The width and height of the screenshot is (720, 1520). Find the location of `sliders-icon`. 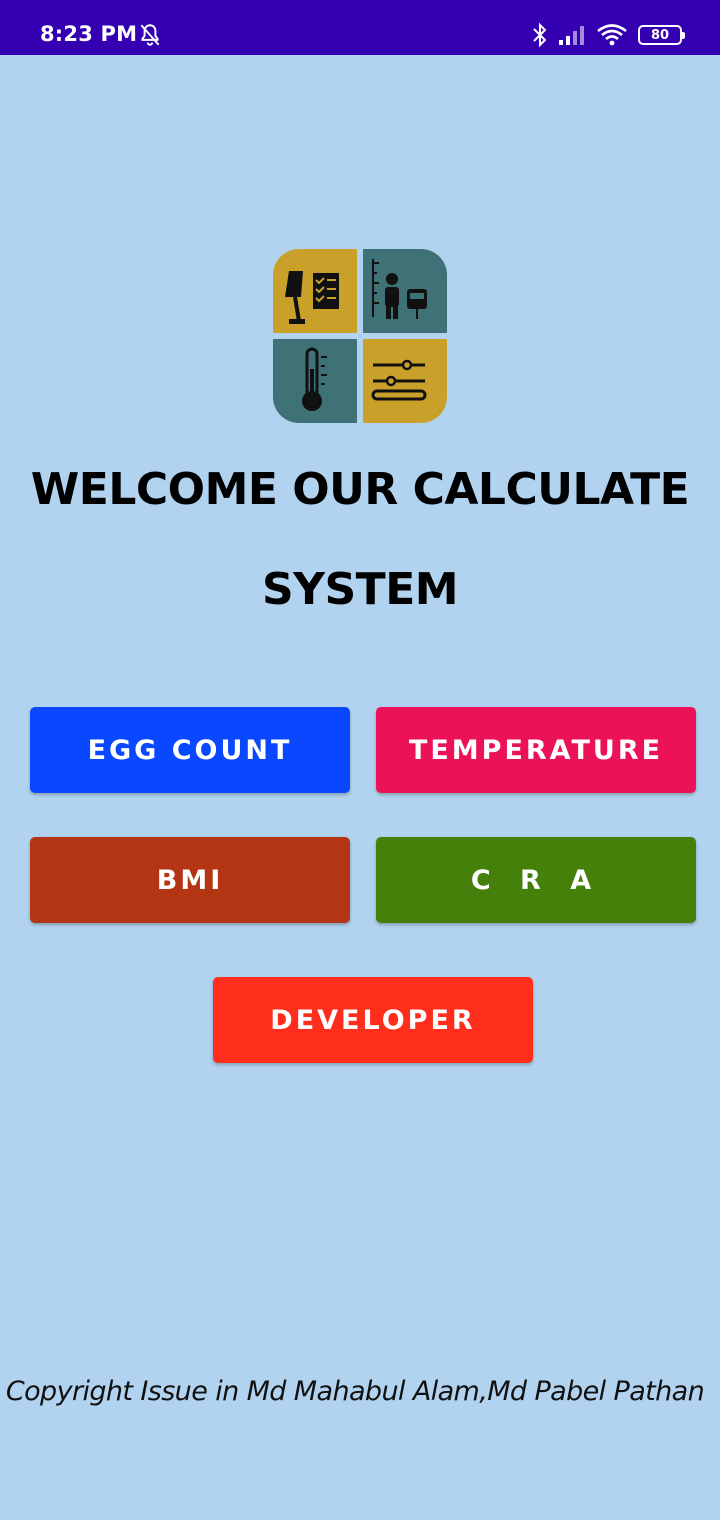

sliders-icon is located at coordinates (405, 381).